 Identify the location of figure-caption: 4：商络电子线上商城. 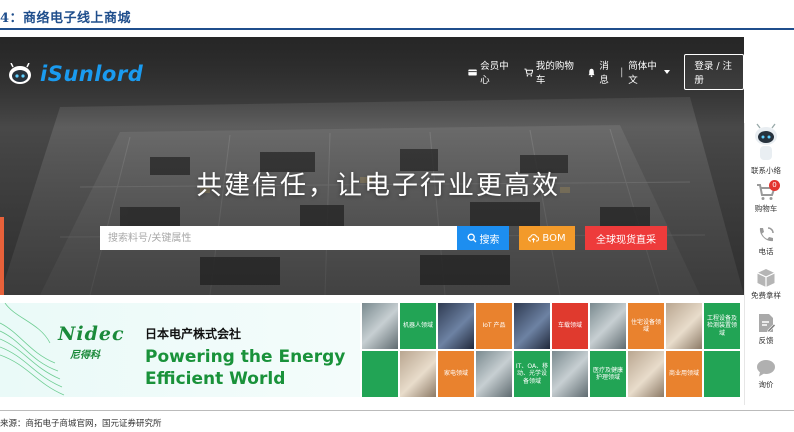
(397, 15).